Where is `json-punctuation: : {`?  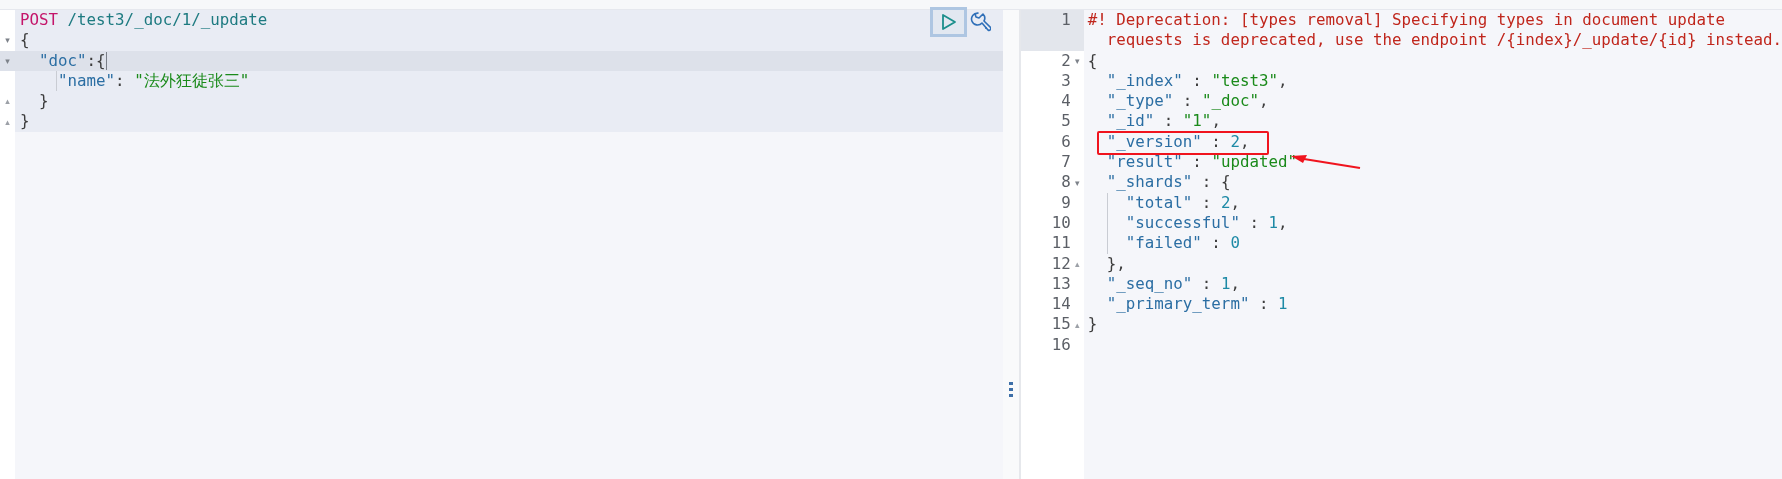 json-punctuation: : { is located at coordinates (1215, 182).